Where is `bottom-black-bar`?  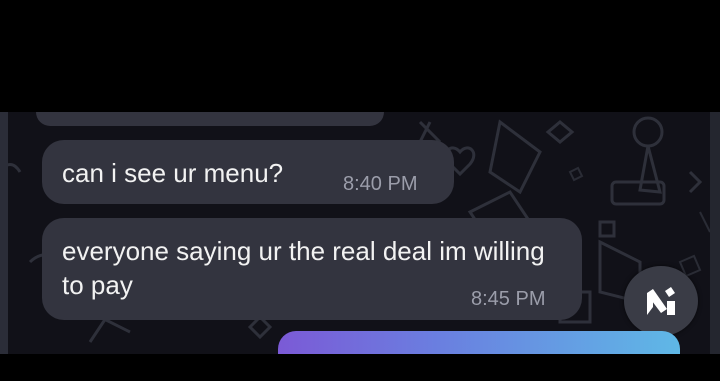
bottom-black-bar is located at coordinates (360, 367).